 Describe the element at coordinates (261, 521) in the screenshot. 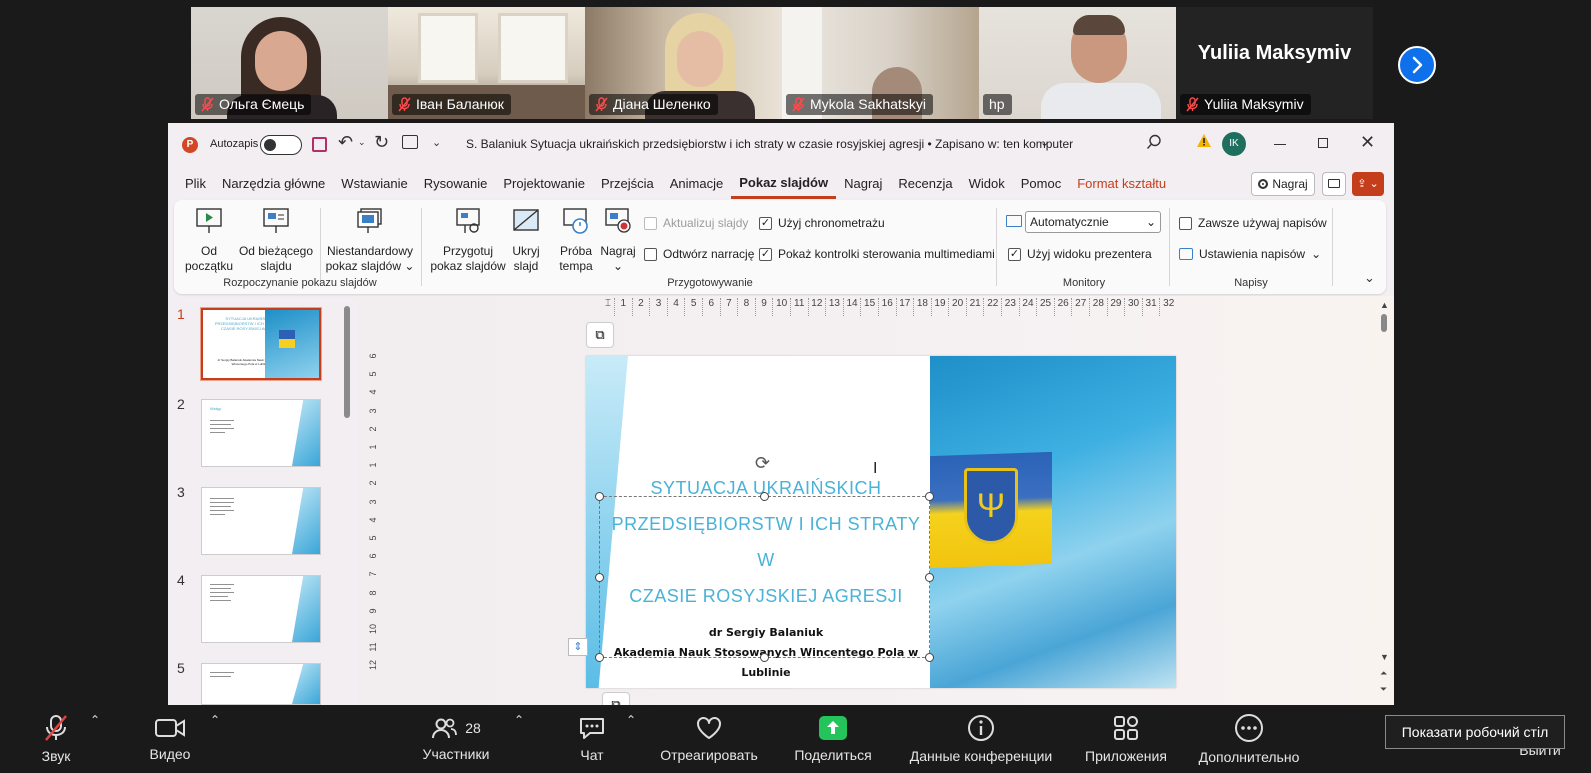

I see `slide-thumbnail-3: ▬▬▬▬▬▬▬▬ ▬▬▬▬▬▬▬▬ ▬▬▬▬▬▬▬ ▬▬▬▬▬▬▬▬ ▬▬▬▬▬` at that location.